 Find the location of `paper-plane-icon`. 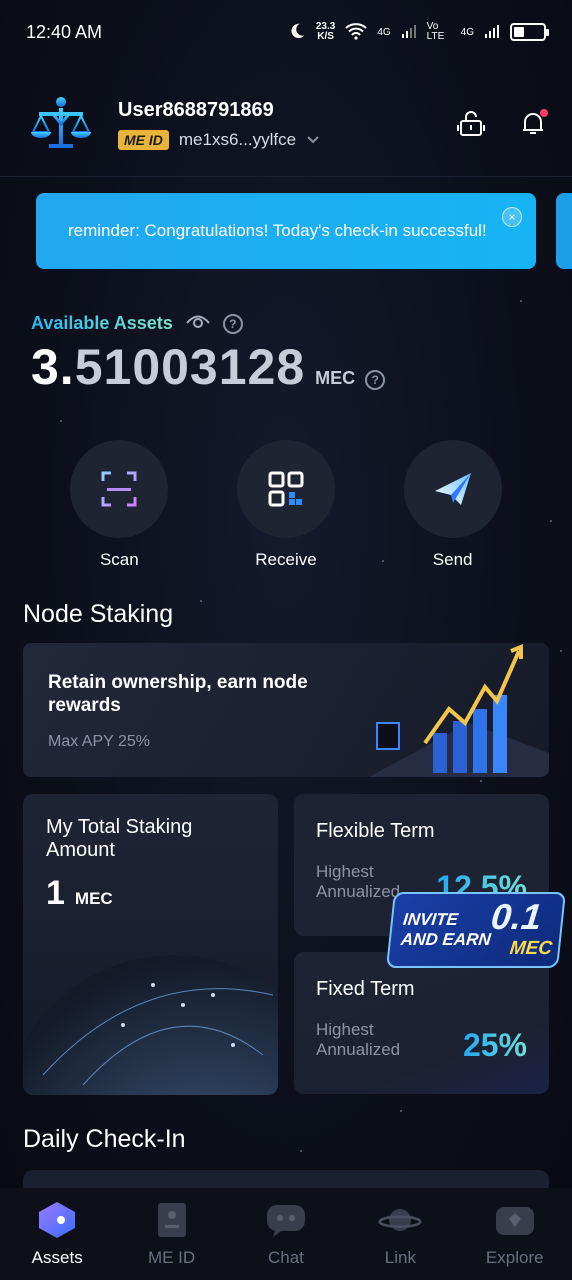

paper-plane-icon is located at coordinates (452, 489).